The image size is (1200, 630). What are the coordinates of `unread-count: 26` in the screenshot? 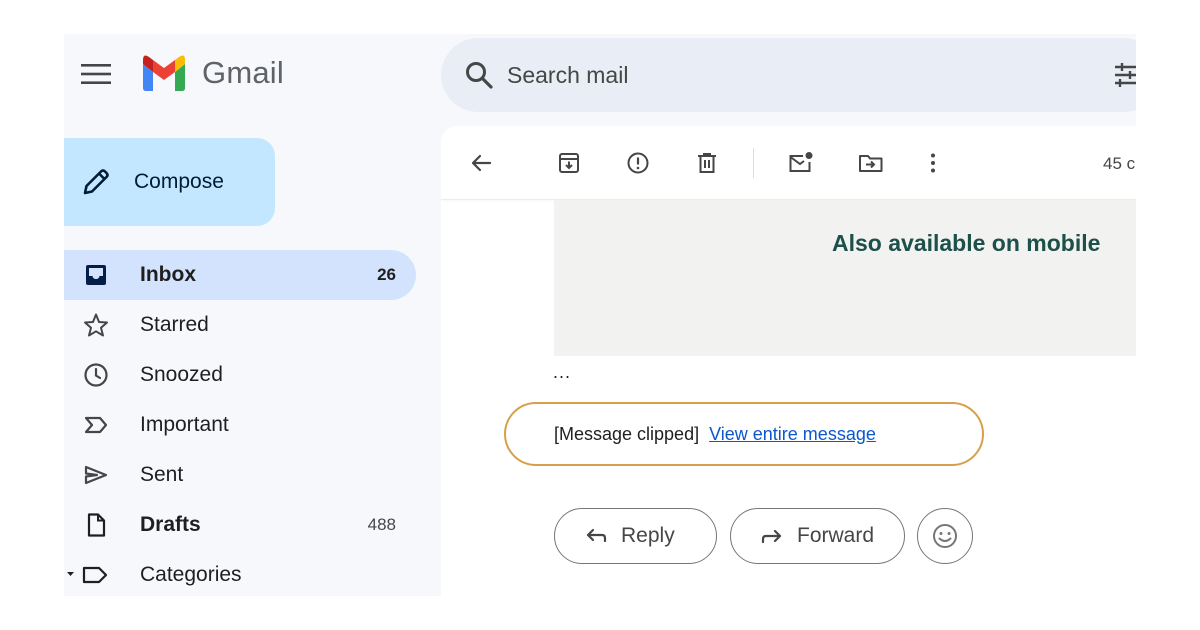 It's located at (386, 274).